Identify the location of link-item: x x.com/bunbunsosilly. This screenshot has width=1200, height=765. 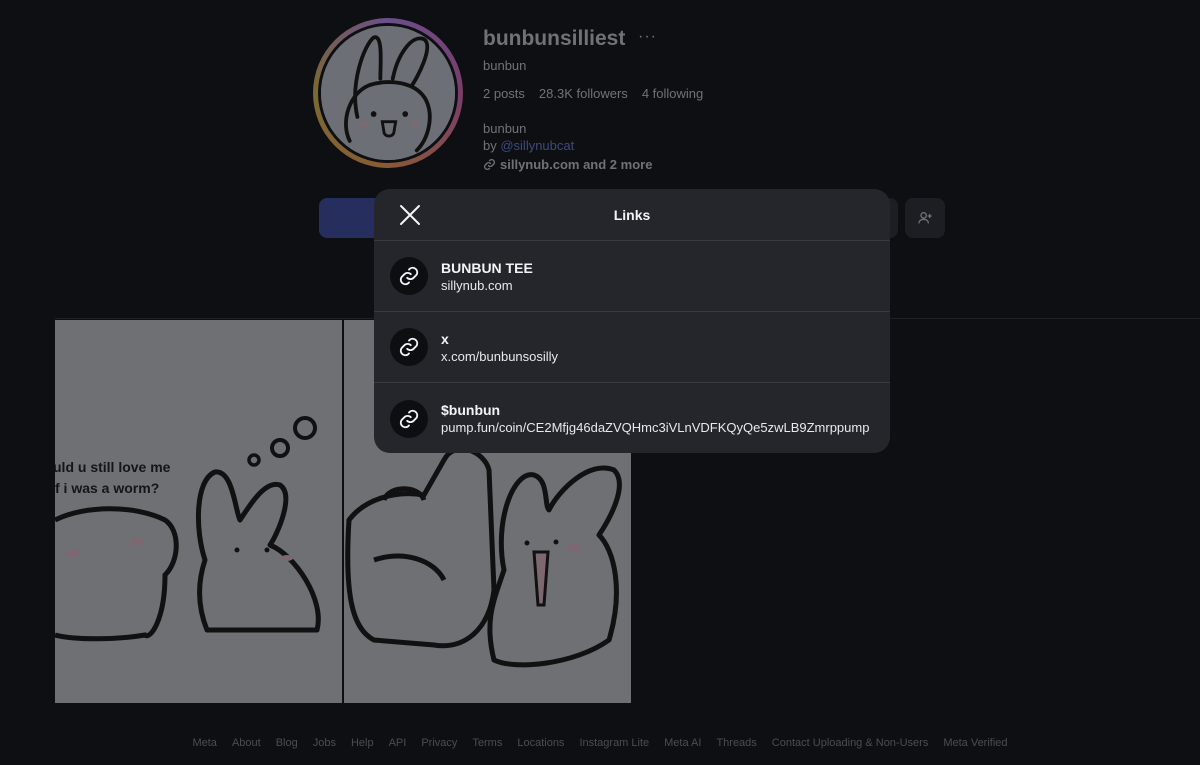
(632, 347).